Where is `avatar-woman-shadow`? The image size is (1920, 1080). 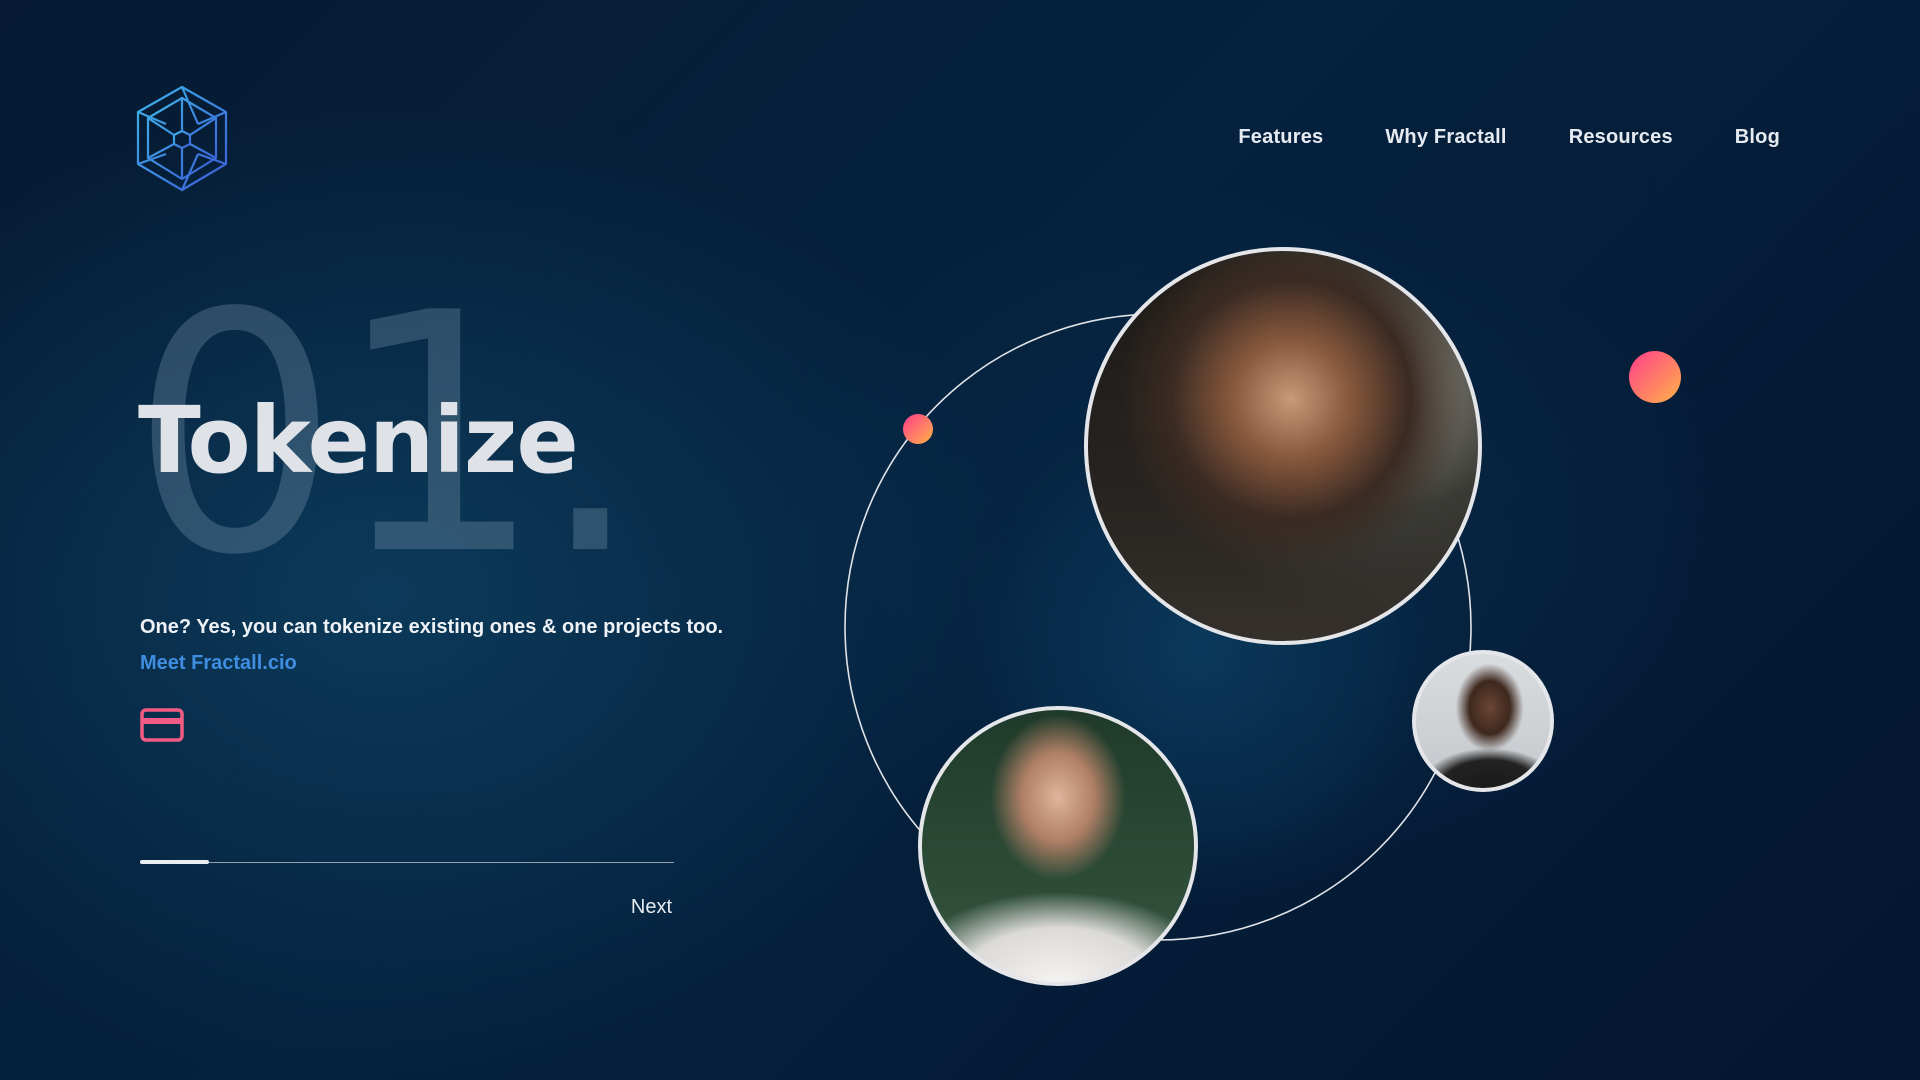
avatar-woman-shadow is located at coordinates (1283, 446).